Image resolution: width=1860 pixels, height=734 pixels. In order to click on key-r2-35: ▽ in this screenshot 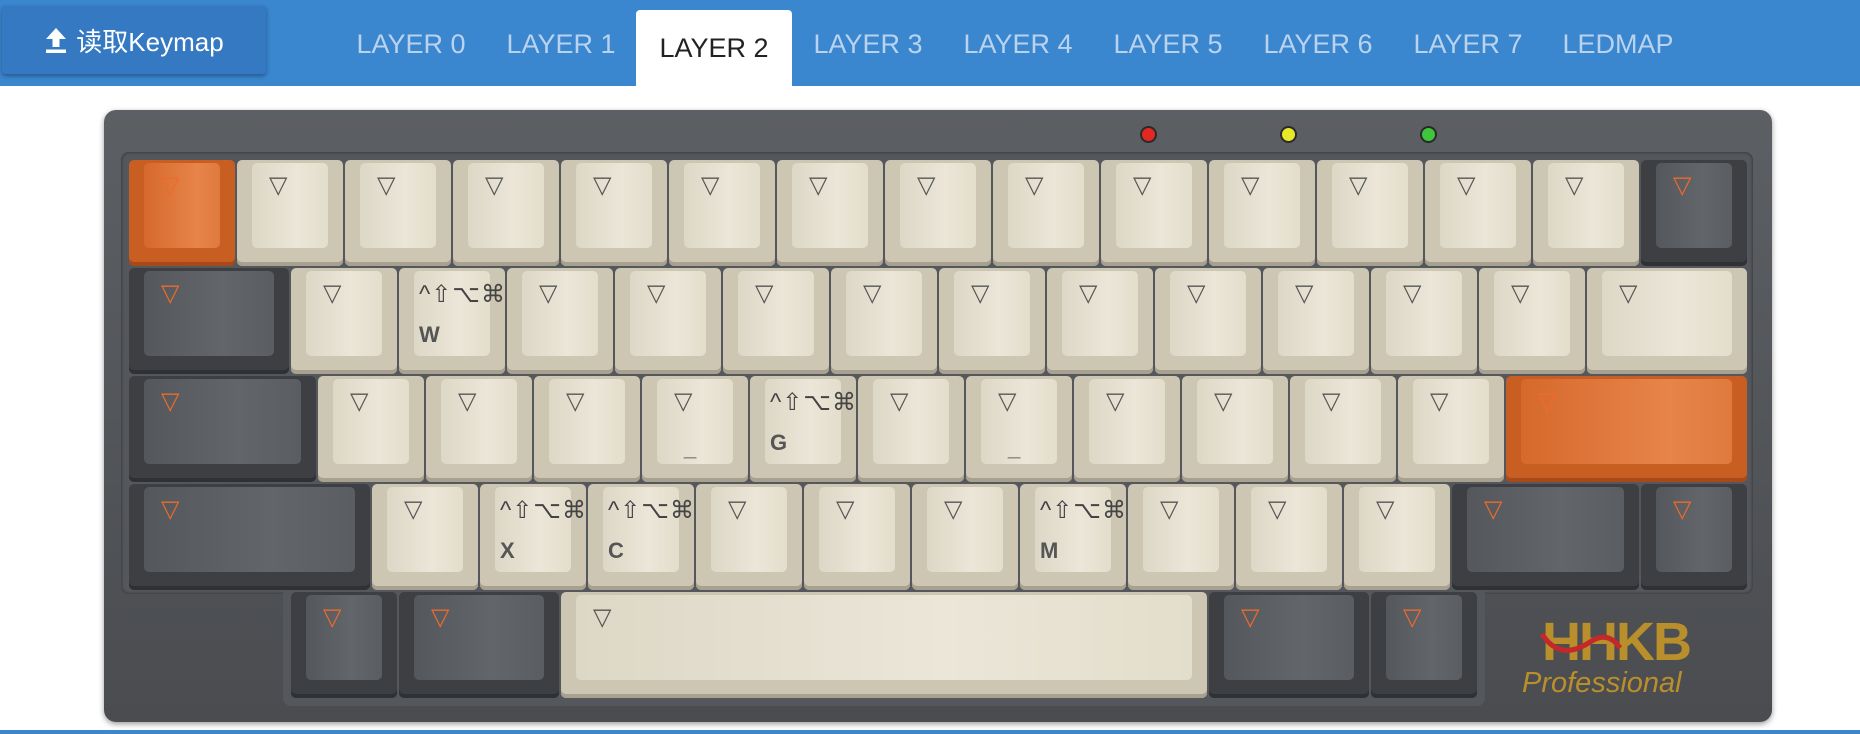, I will do `click(911, 429)`.